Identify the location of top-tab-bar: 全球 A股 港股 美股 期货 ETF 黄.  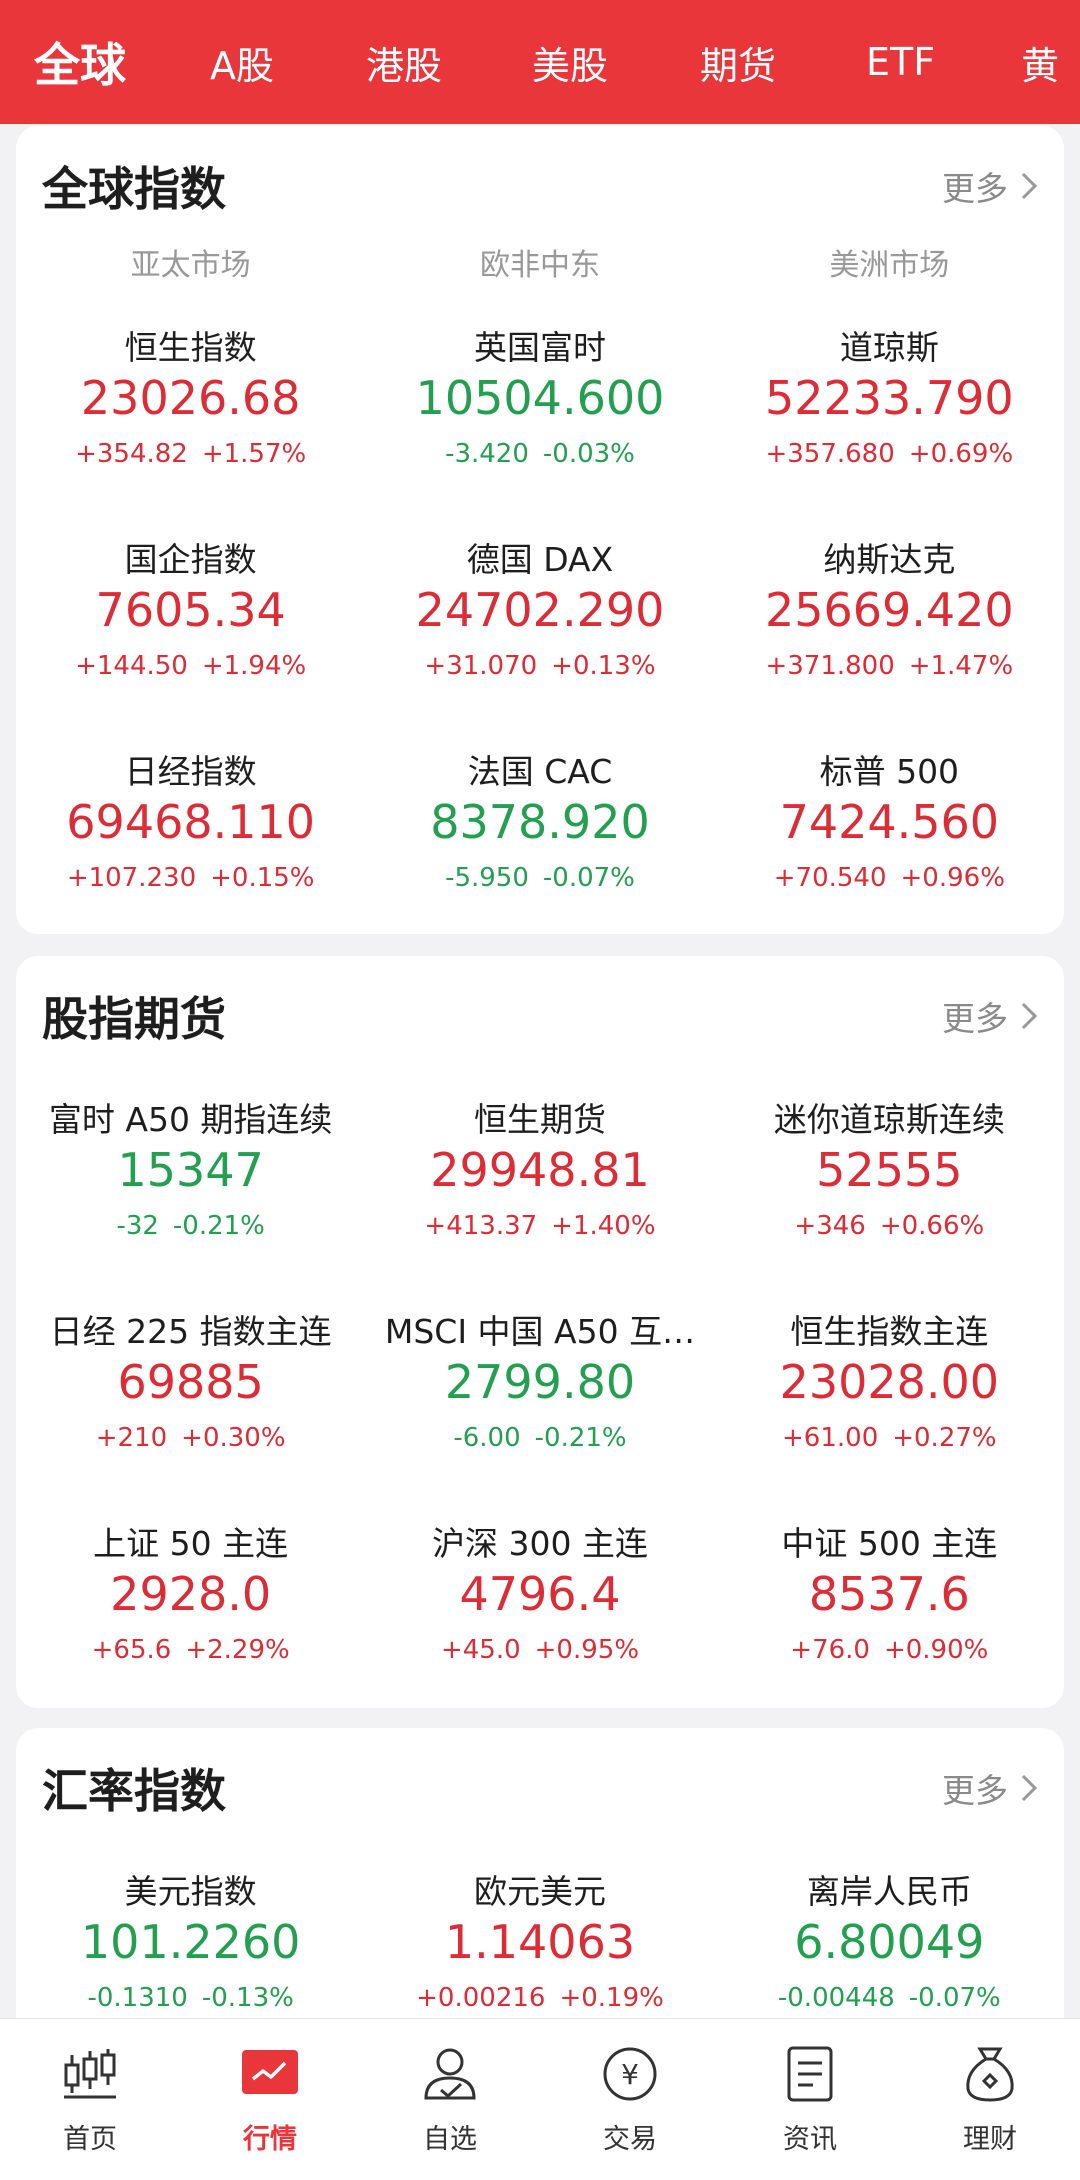
(540, 62).